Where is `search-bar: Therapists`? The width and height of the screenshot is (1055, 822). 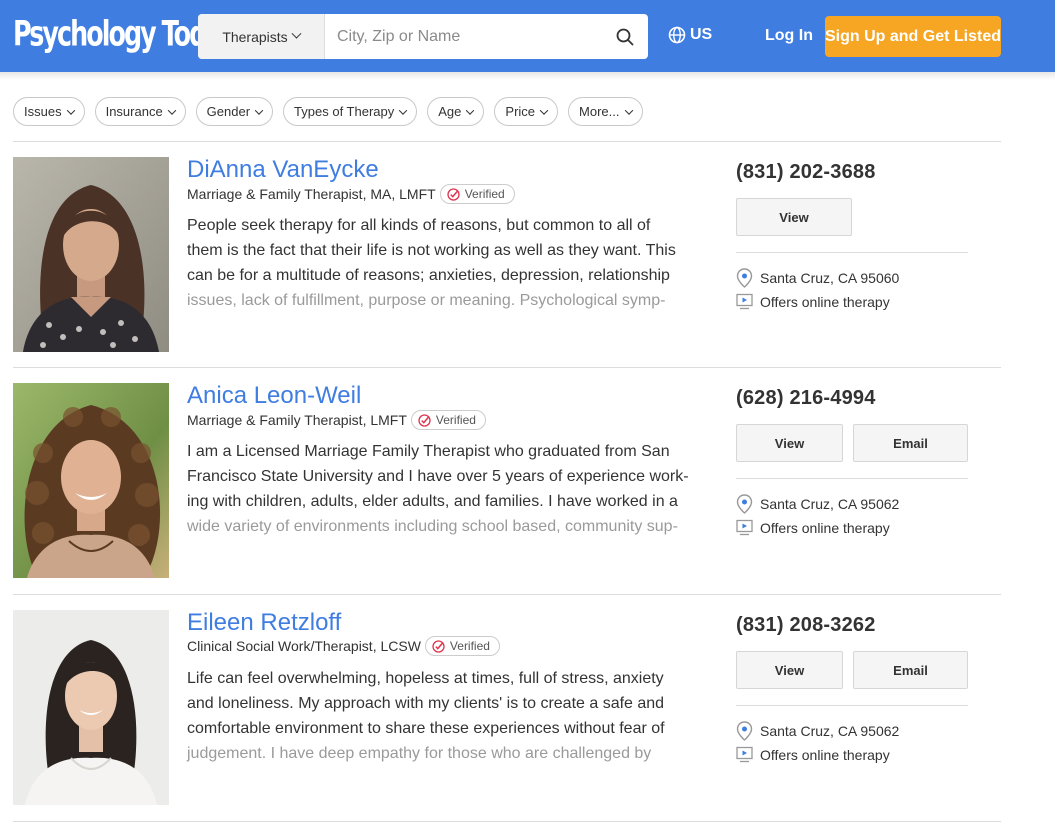 search-bar: Therapists is located at coordinates (423, 36).